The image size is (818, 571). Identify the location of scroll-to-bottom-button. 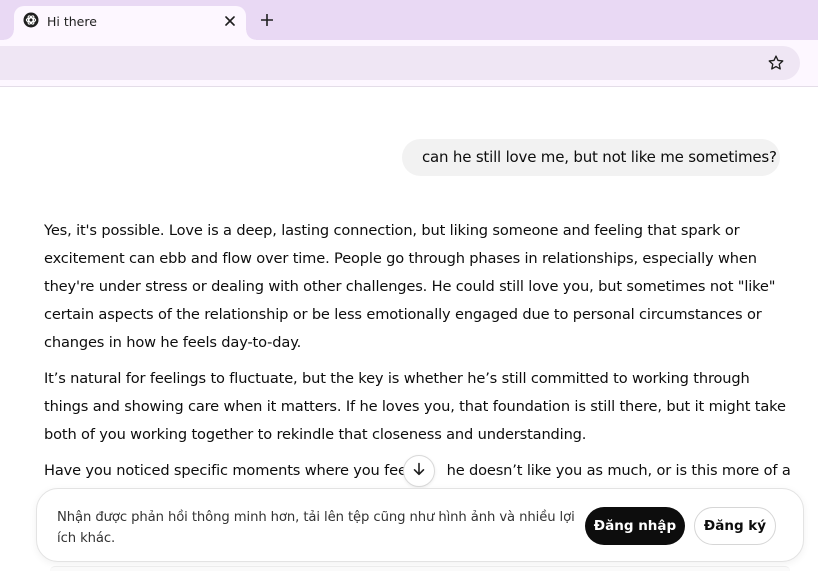
(419, 471).